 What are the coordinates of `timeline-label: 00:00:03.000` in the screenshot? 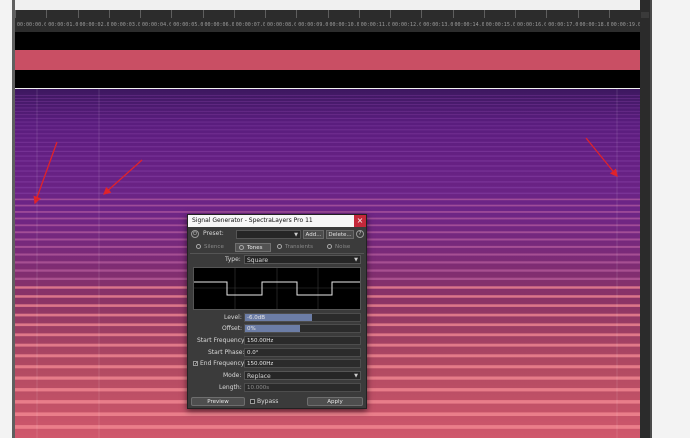 It's located at (125, 25).